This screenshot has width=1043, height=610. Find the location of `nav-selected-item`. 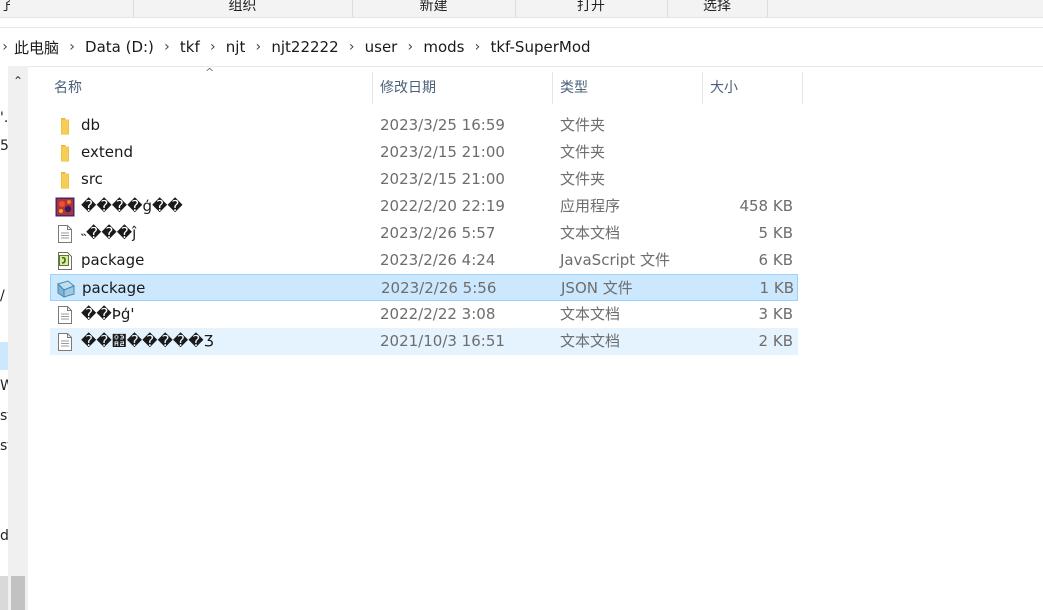

nav-selected-item is located at coordinates (4, 356).